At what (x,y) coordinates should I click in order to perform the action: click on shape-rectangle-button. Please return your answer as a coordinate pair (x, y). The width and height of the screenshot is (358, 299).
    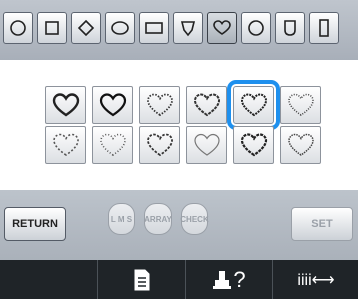
    Looking at the image, I should click on (154, 28).